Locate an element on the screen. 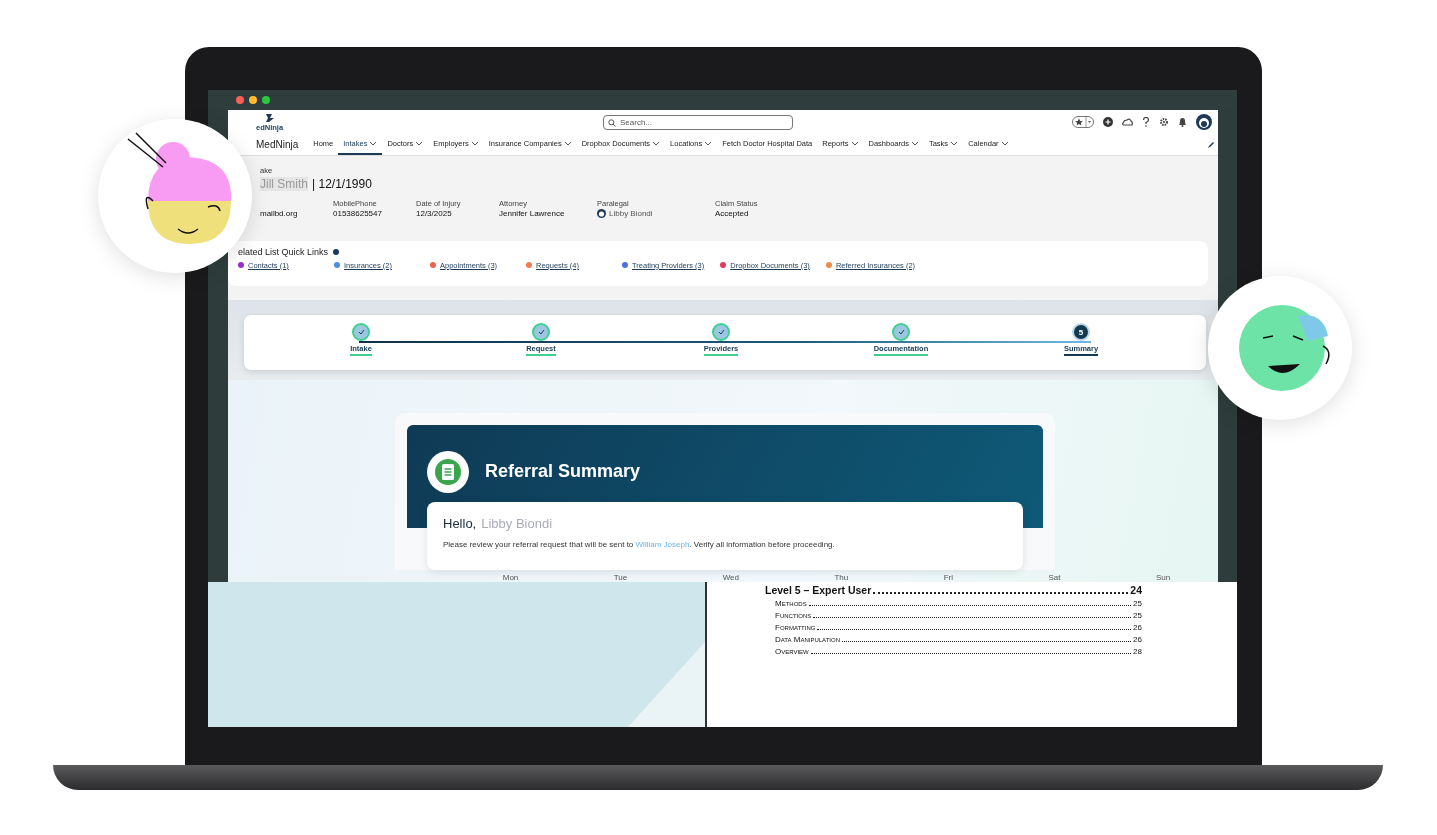  add-icon is located at coordinates (1108, 122).